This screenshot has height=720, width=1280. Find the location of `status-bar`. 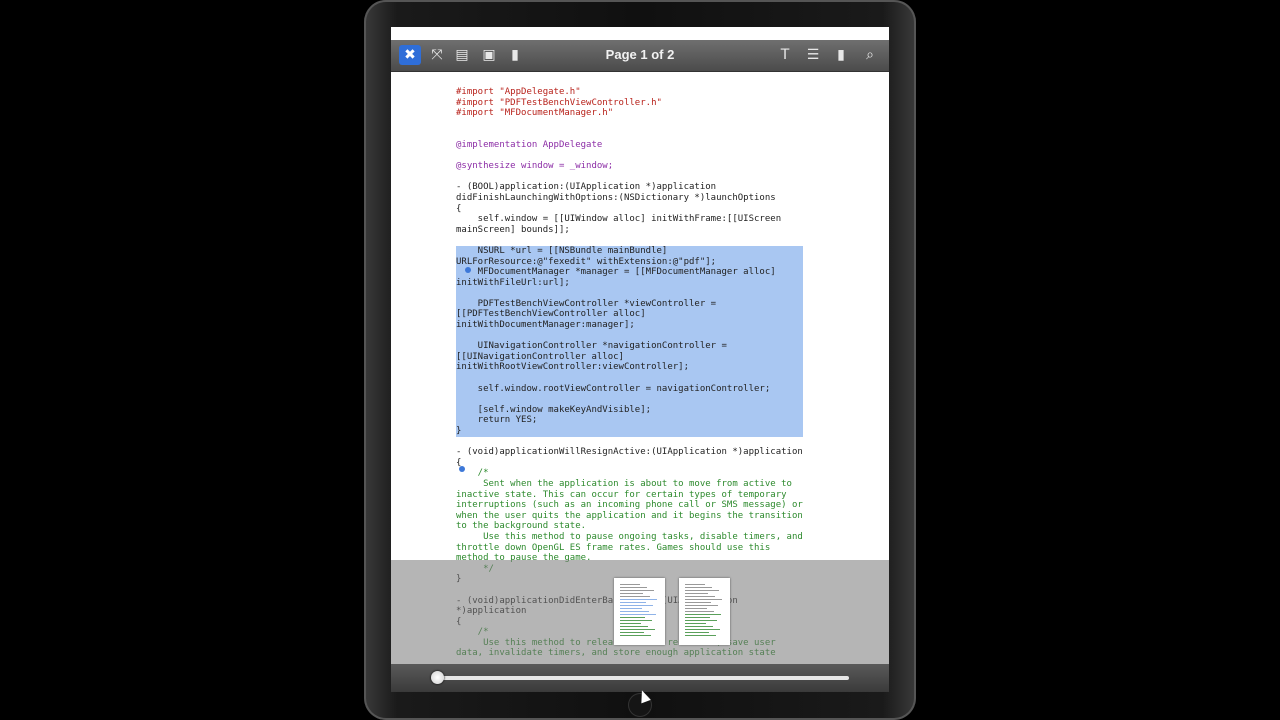

status-bar is located at coordinates (640, 33).